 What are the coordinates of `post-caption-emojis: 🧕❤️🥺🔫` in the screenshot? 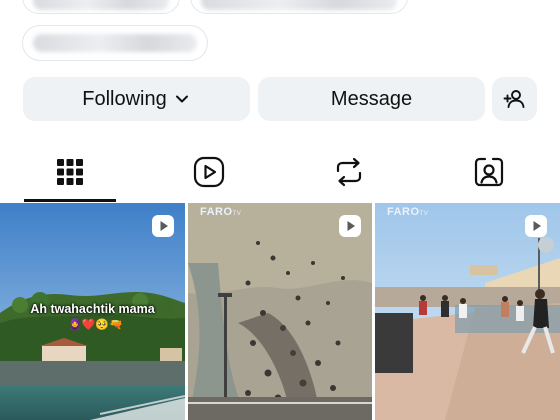 It's located at (95, 325).